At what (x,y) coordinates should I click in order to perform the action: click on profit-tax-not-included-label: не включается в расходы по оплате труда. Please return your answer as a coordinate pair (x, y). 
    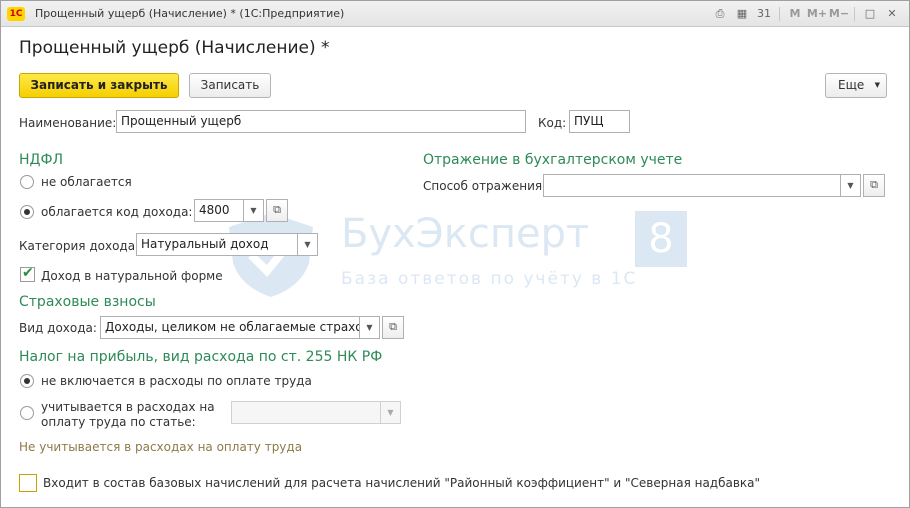
    Looking at the image, I should click on (176, 381).